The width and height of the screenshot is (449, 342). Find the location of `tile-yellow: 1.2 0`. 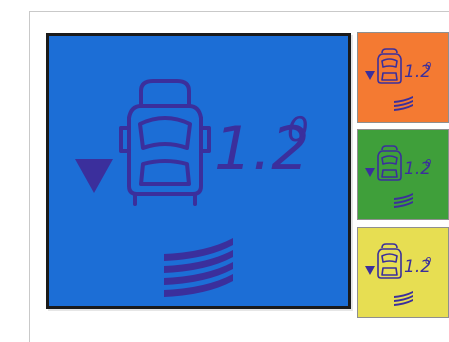

tile-yellow: 1.2 0 is located at coordinates (403, 272).